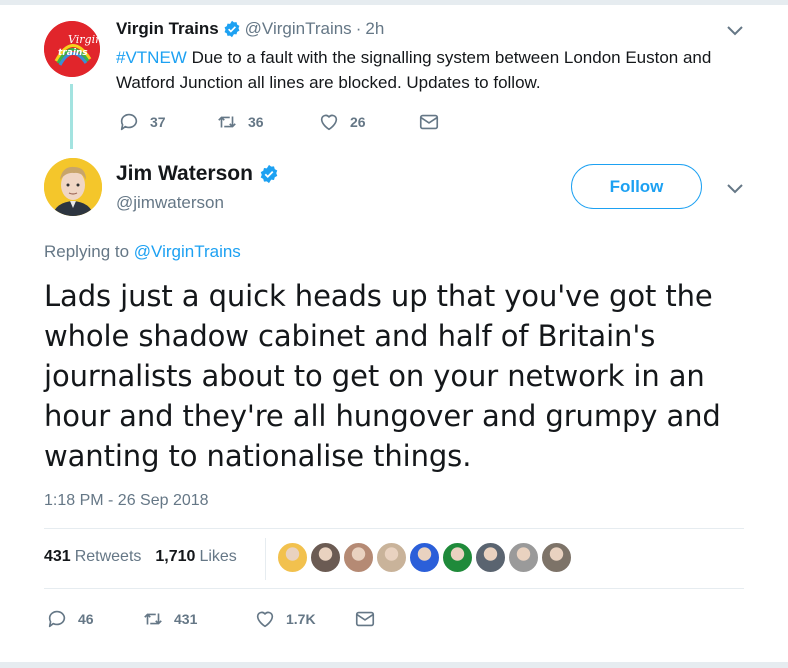 This screenshot has height=668, width=788. I want to click on main-author-name-row: Jim Waterson, so click(197, 174).